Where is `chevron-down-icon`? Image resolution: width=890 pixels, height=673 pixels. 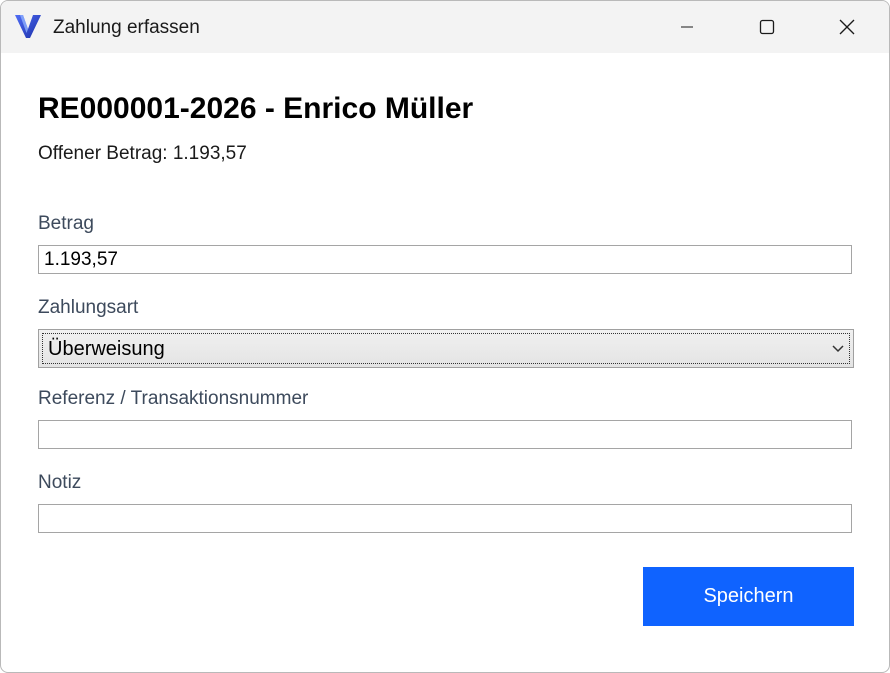 chevron-down-icon is located at coordinates (838, 349).